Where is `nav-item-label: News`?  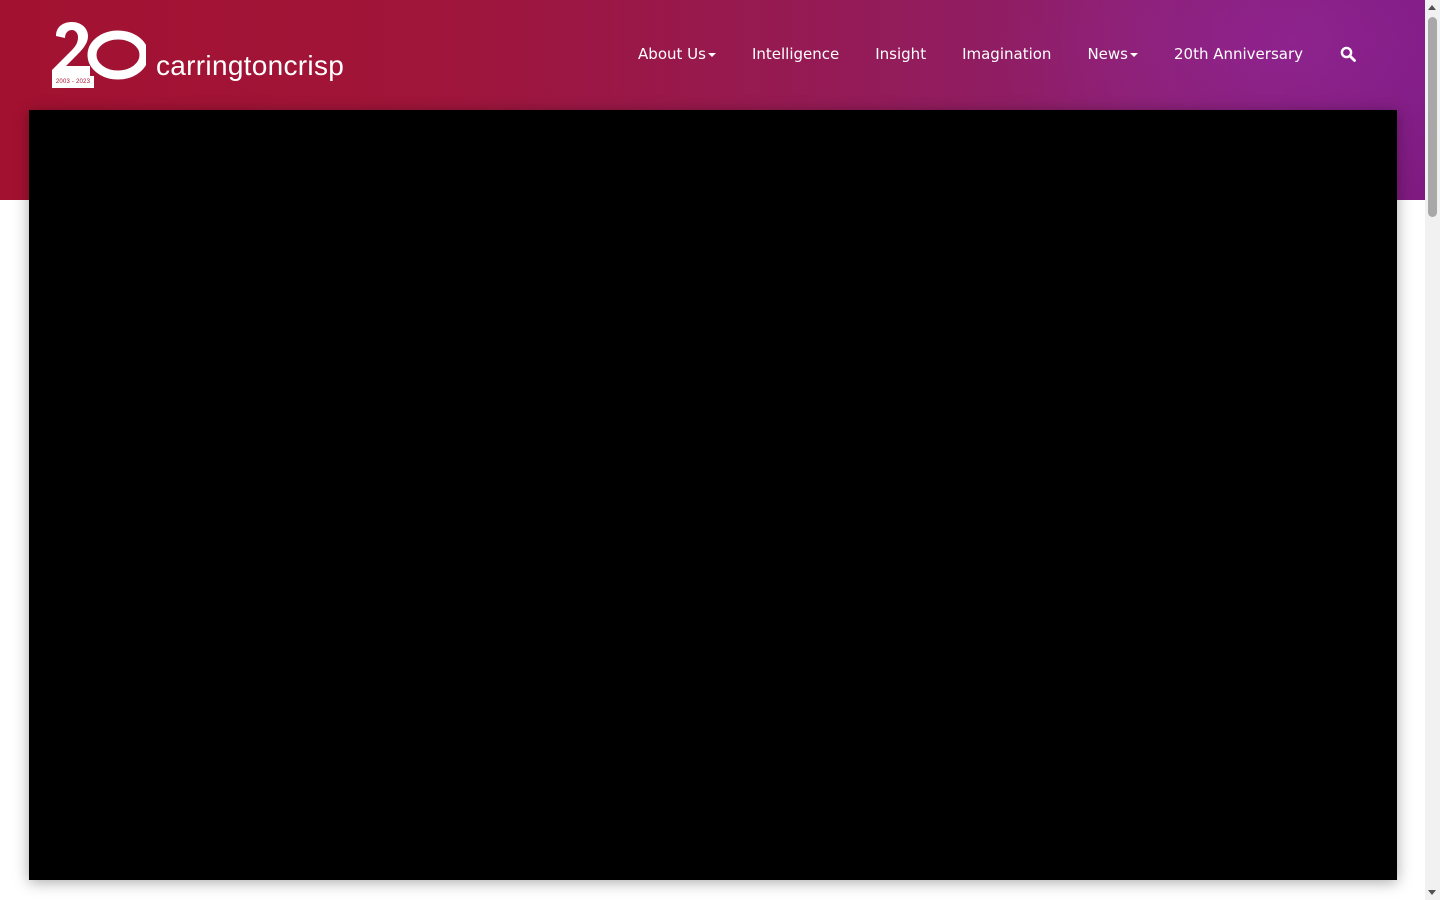 nav-item-label: News is located at coordinates (1107, 54).